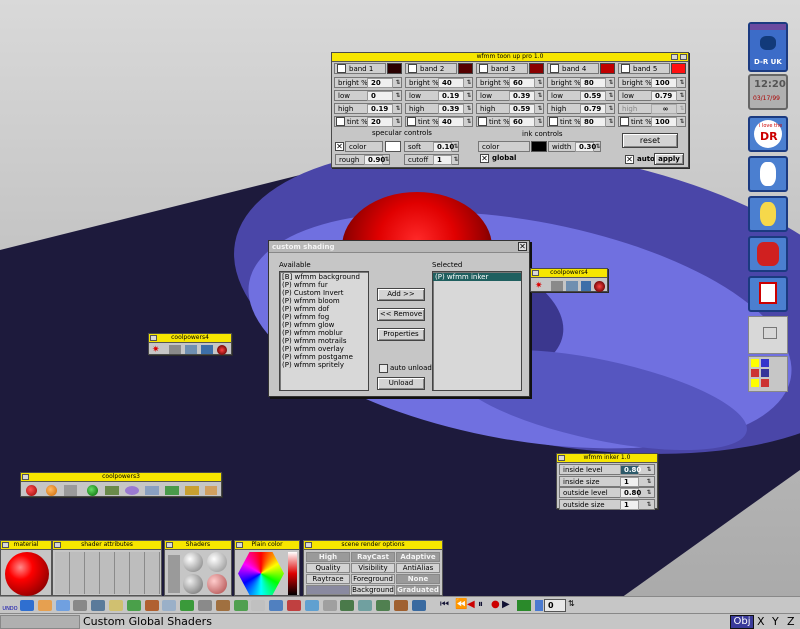 The width and height of the screenshot is (800, 629). I want to click on girl-character-button, so click(768, 214).